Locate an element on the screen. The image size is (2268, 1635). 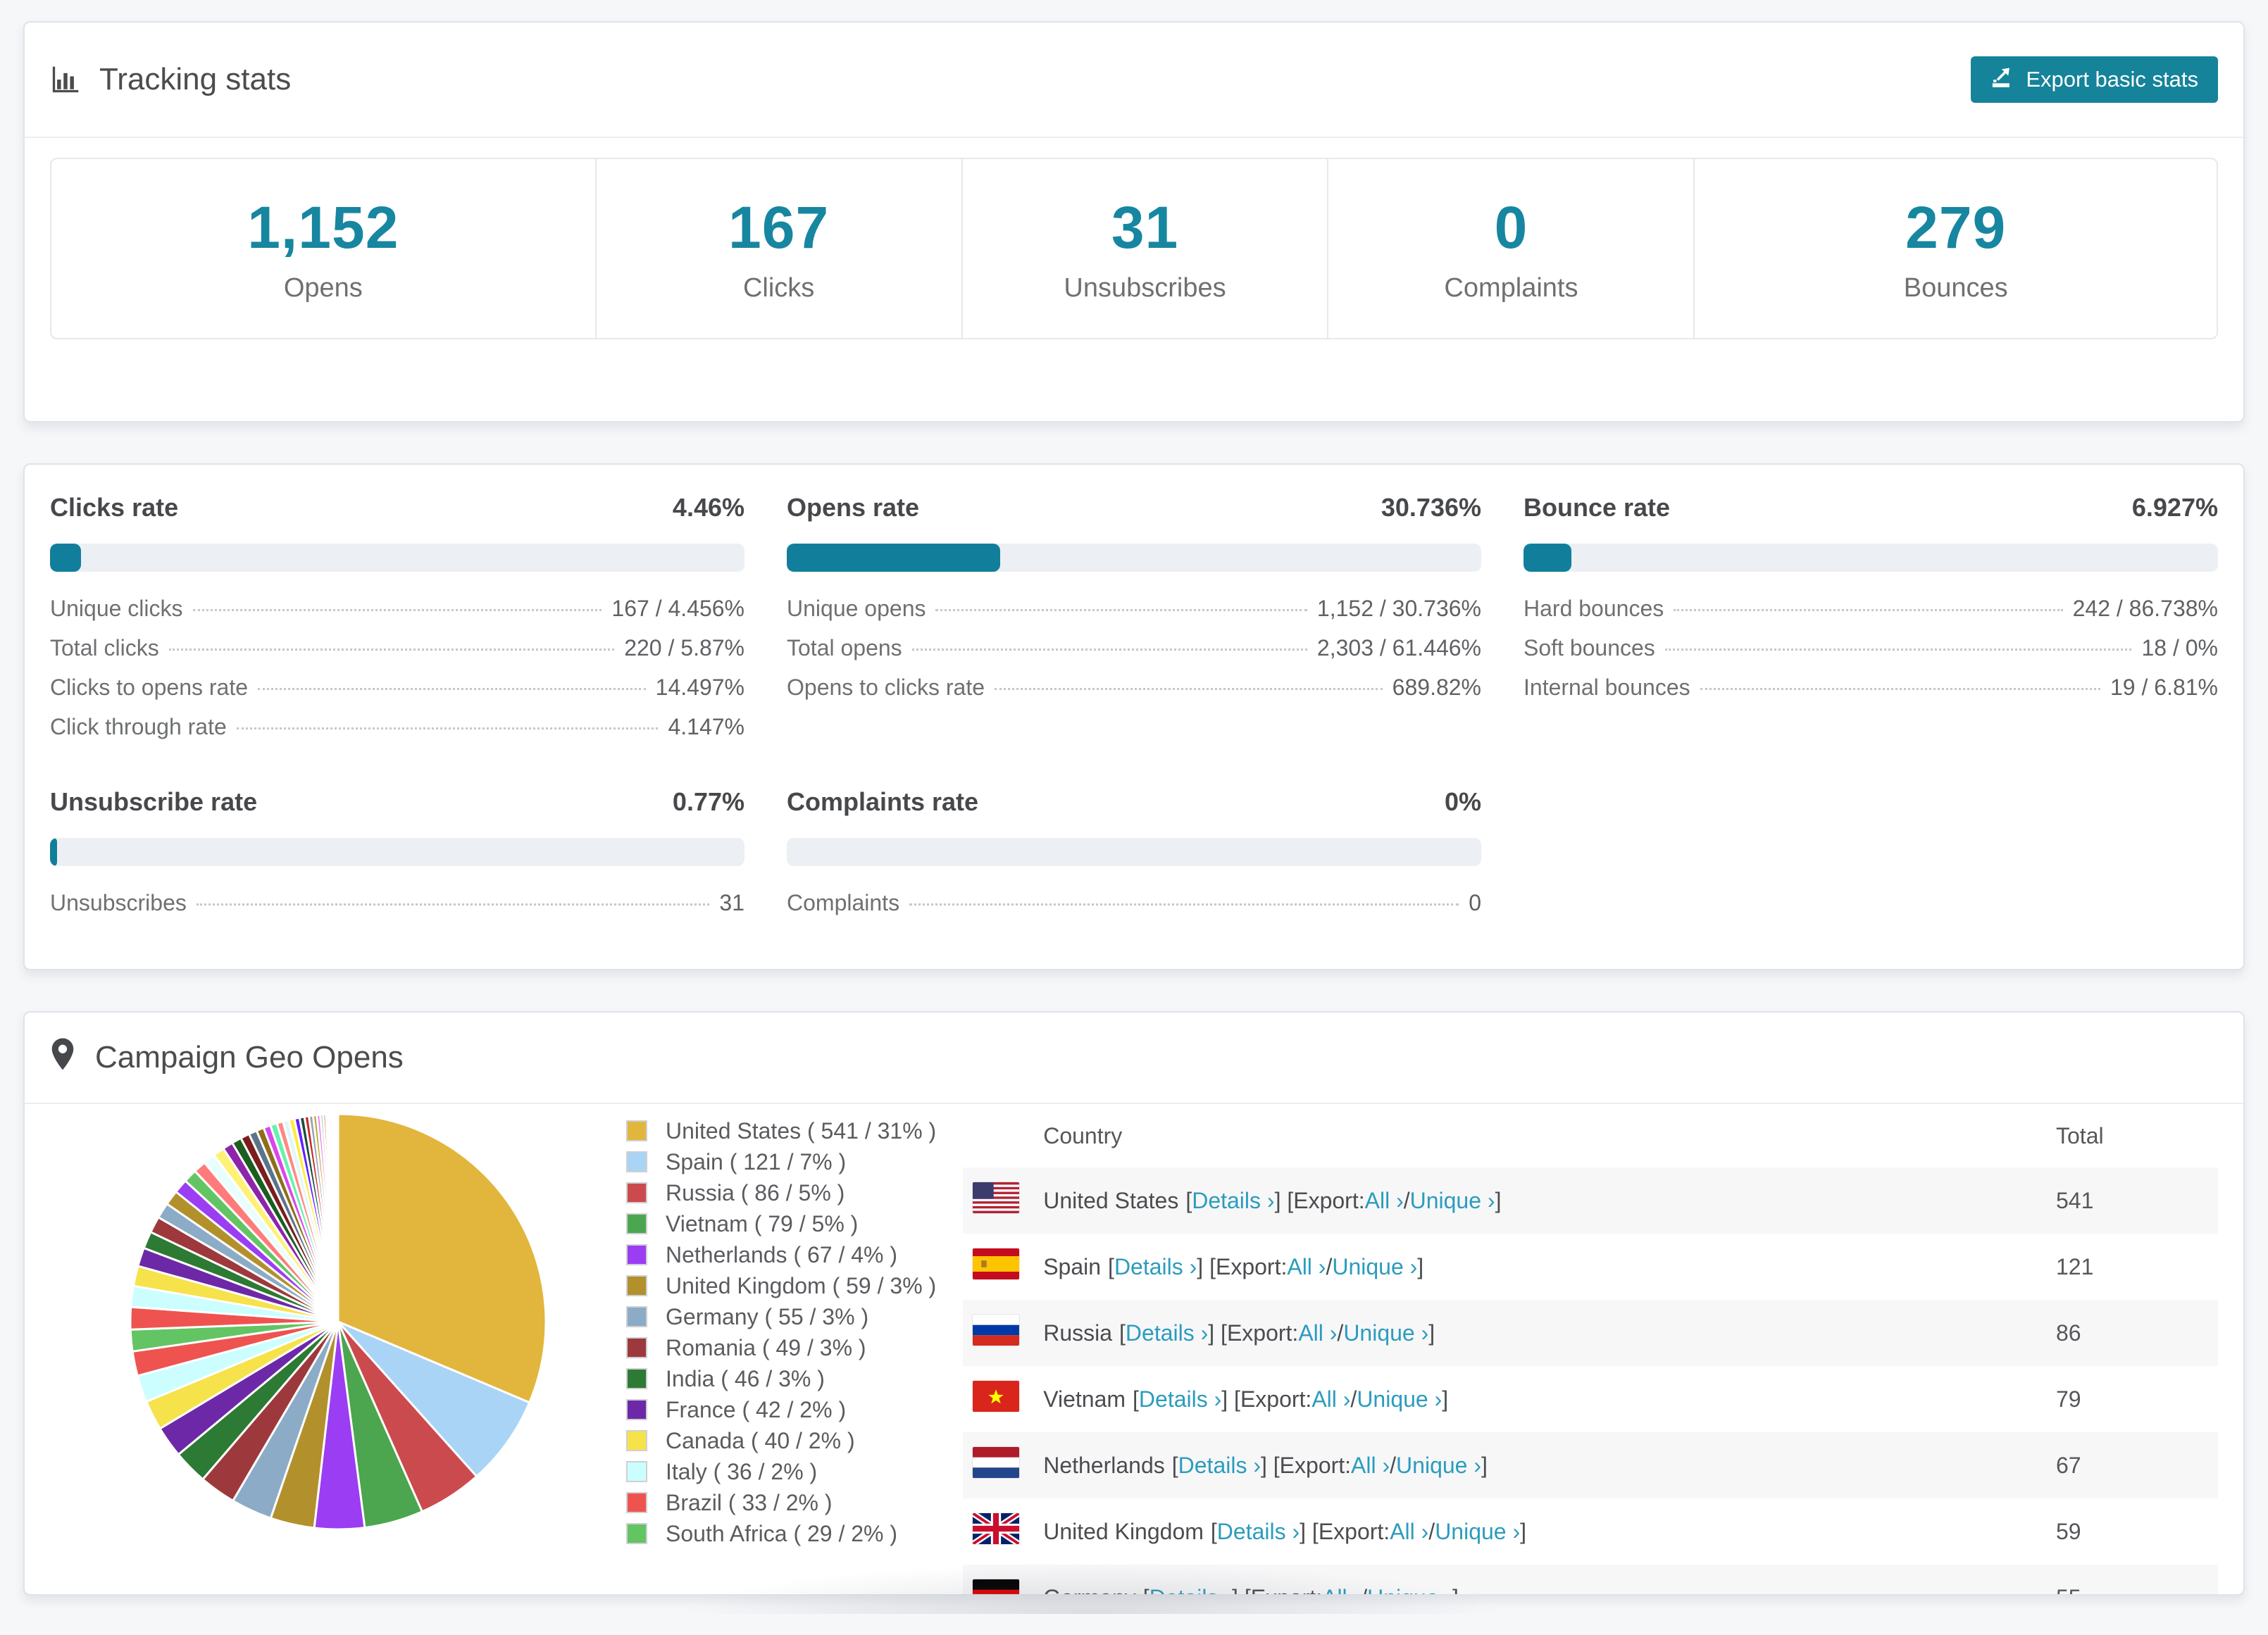
rate-detail-row: Unique opens 1,152 / 30.736% is located at coordinates (1134, 615).